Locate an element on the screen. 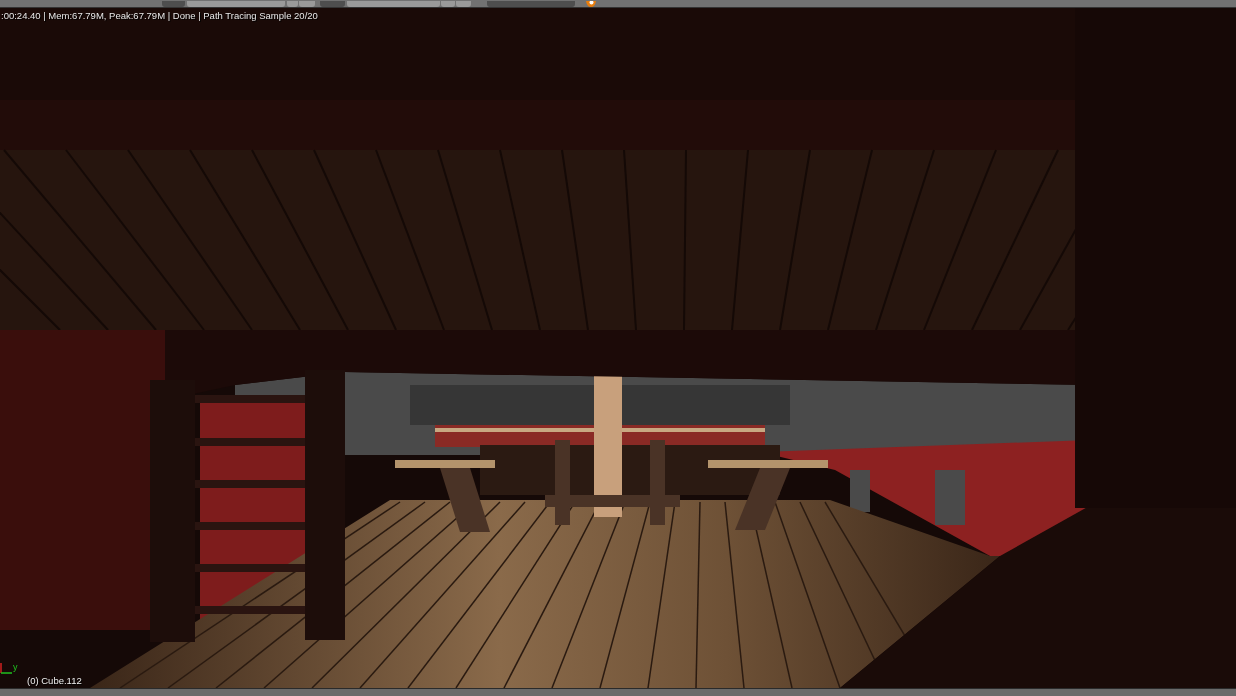 This screenshot has width=1236, height=696. render-status-text: :00:24.40 | Mem:67.79M, Peak:67.79M | Done | Path Tracing Sample 20/20 is located at coordinates (159, 15).